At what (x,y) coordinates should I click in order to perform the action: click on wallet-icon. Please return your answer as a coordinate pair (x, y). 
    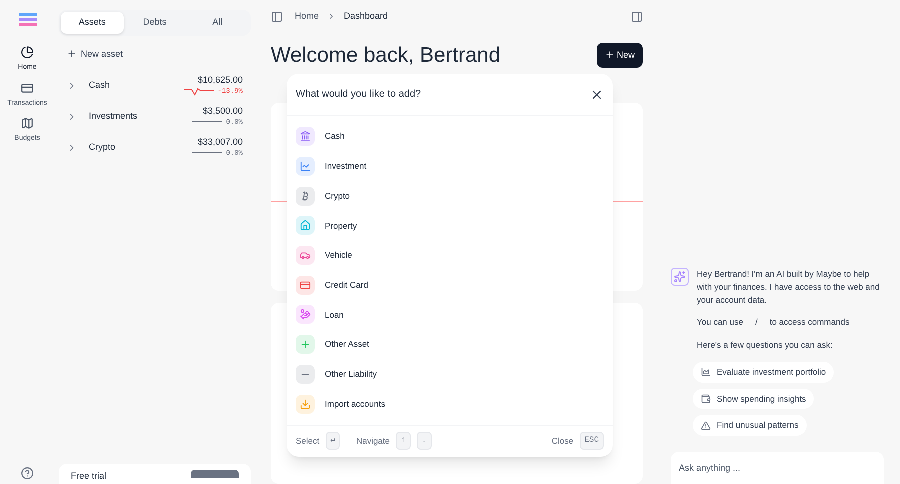
    Looking at the image, I should click on (706, 399).